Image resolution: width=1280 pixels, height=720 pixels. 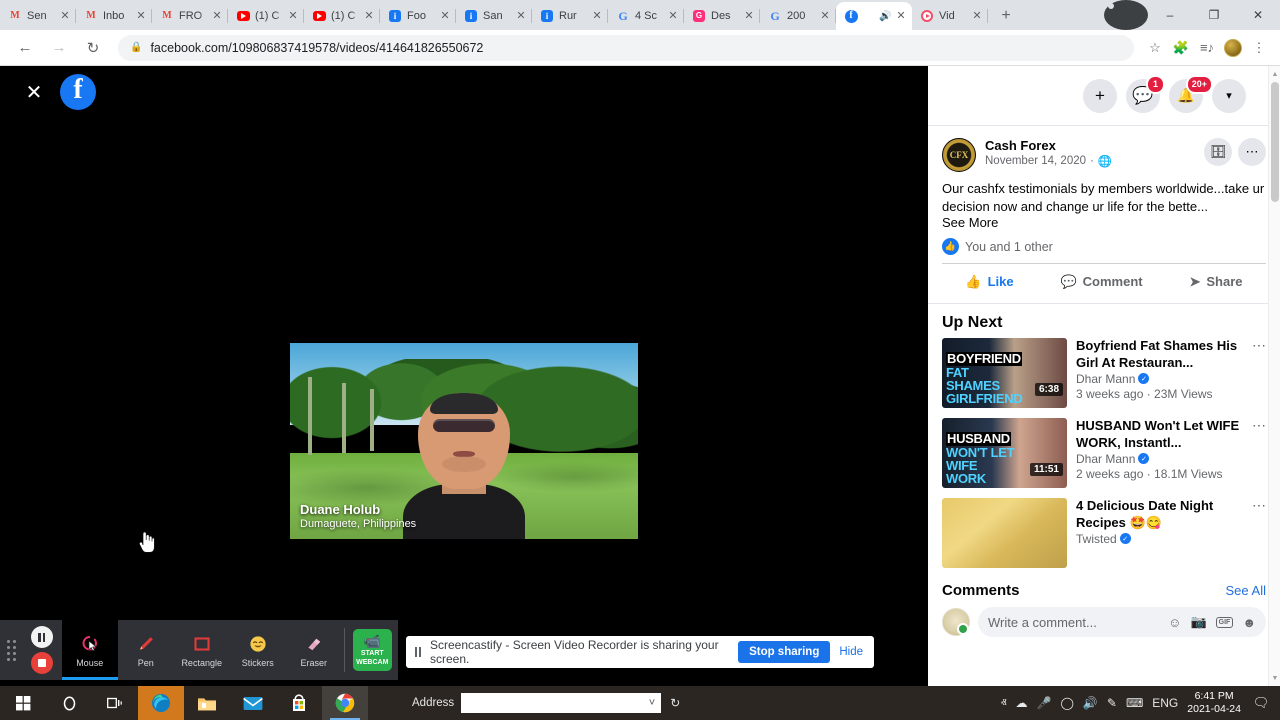 What do you see at coordinates (1218, 152) in the screenshot?
I see `save-post-icon: 🗄` at bounding box center [1218, 152].